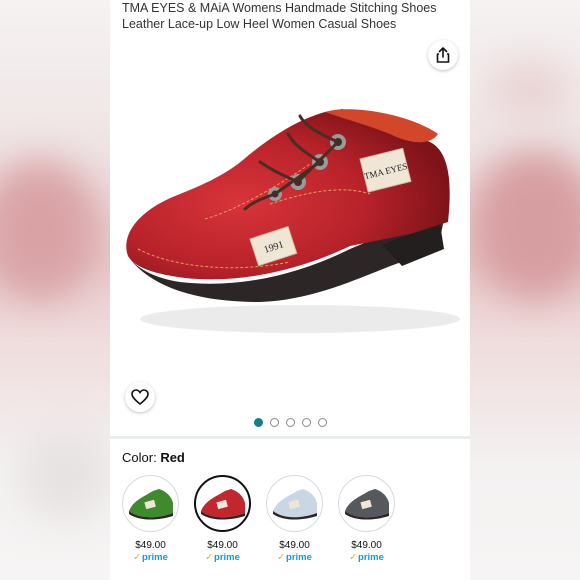 Image resolution: width=580 pixels, height=580 pixels. I want to click on share-button, so click(443, 55).